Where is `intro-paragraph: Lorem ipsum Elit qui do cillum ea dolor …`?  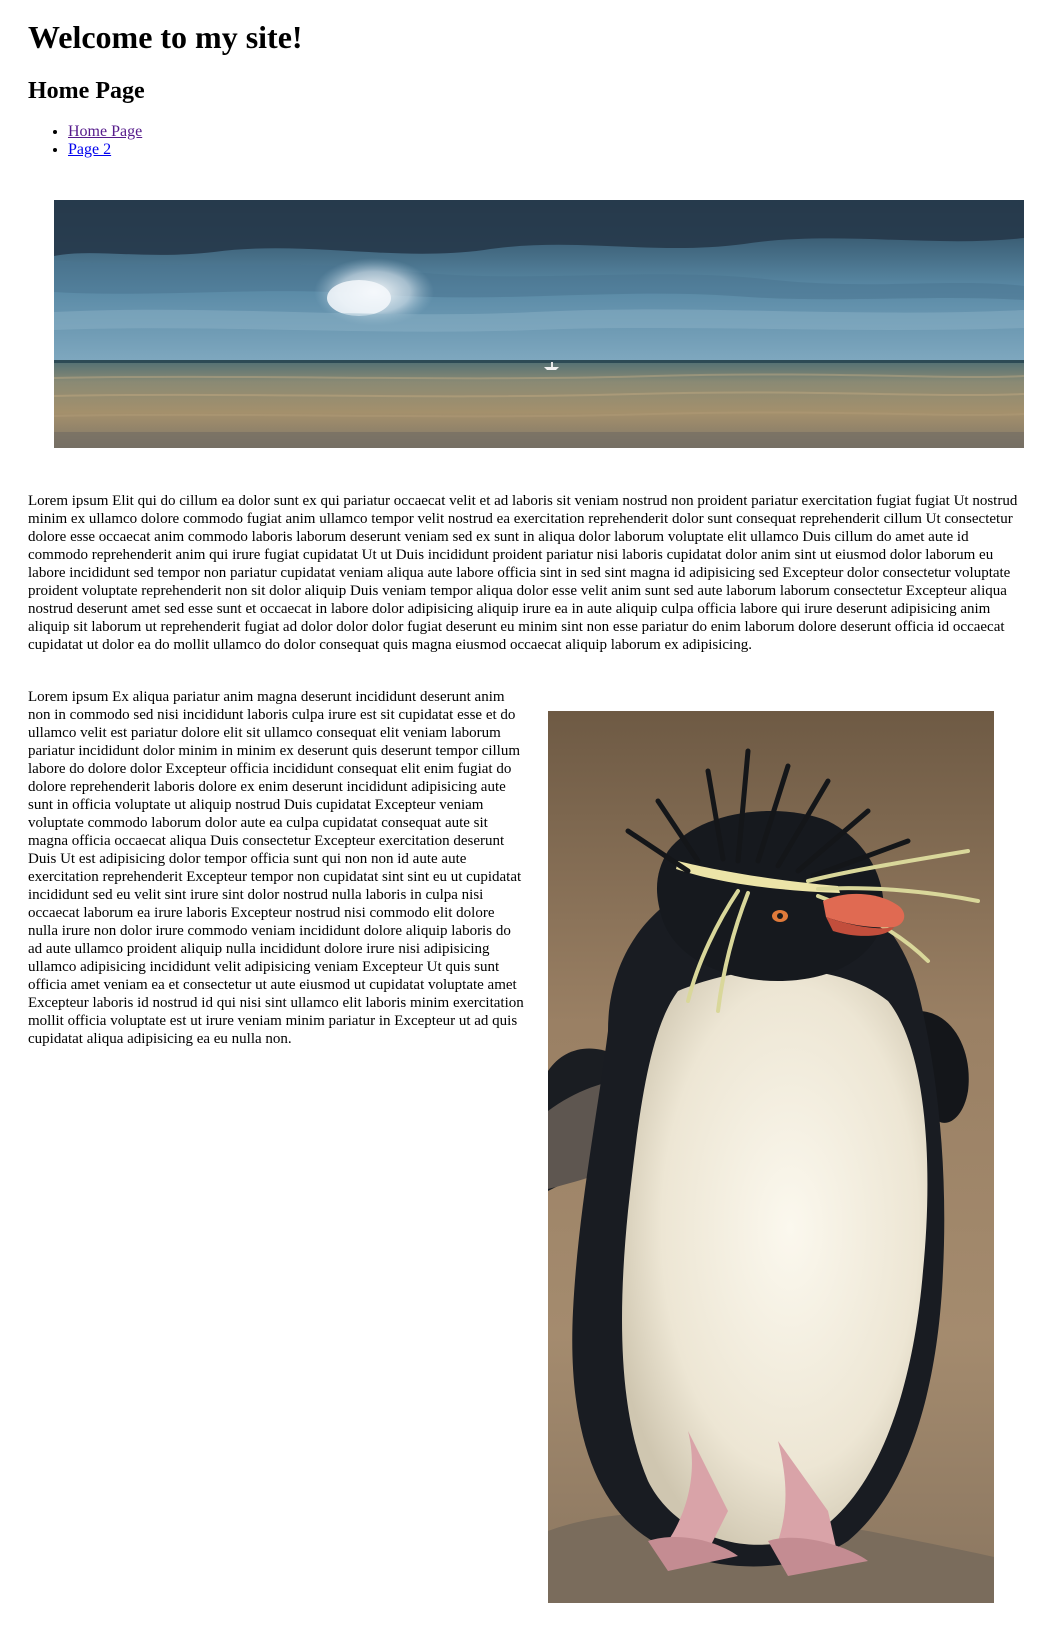 intro-paragraph: Lorem ipsum Elit qui do cillum ea dolor … is located at coordinates (523, 573).